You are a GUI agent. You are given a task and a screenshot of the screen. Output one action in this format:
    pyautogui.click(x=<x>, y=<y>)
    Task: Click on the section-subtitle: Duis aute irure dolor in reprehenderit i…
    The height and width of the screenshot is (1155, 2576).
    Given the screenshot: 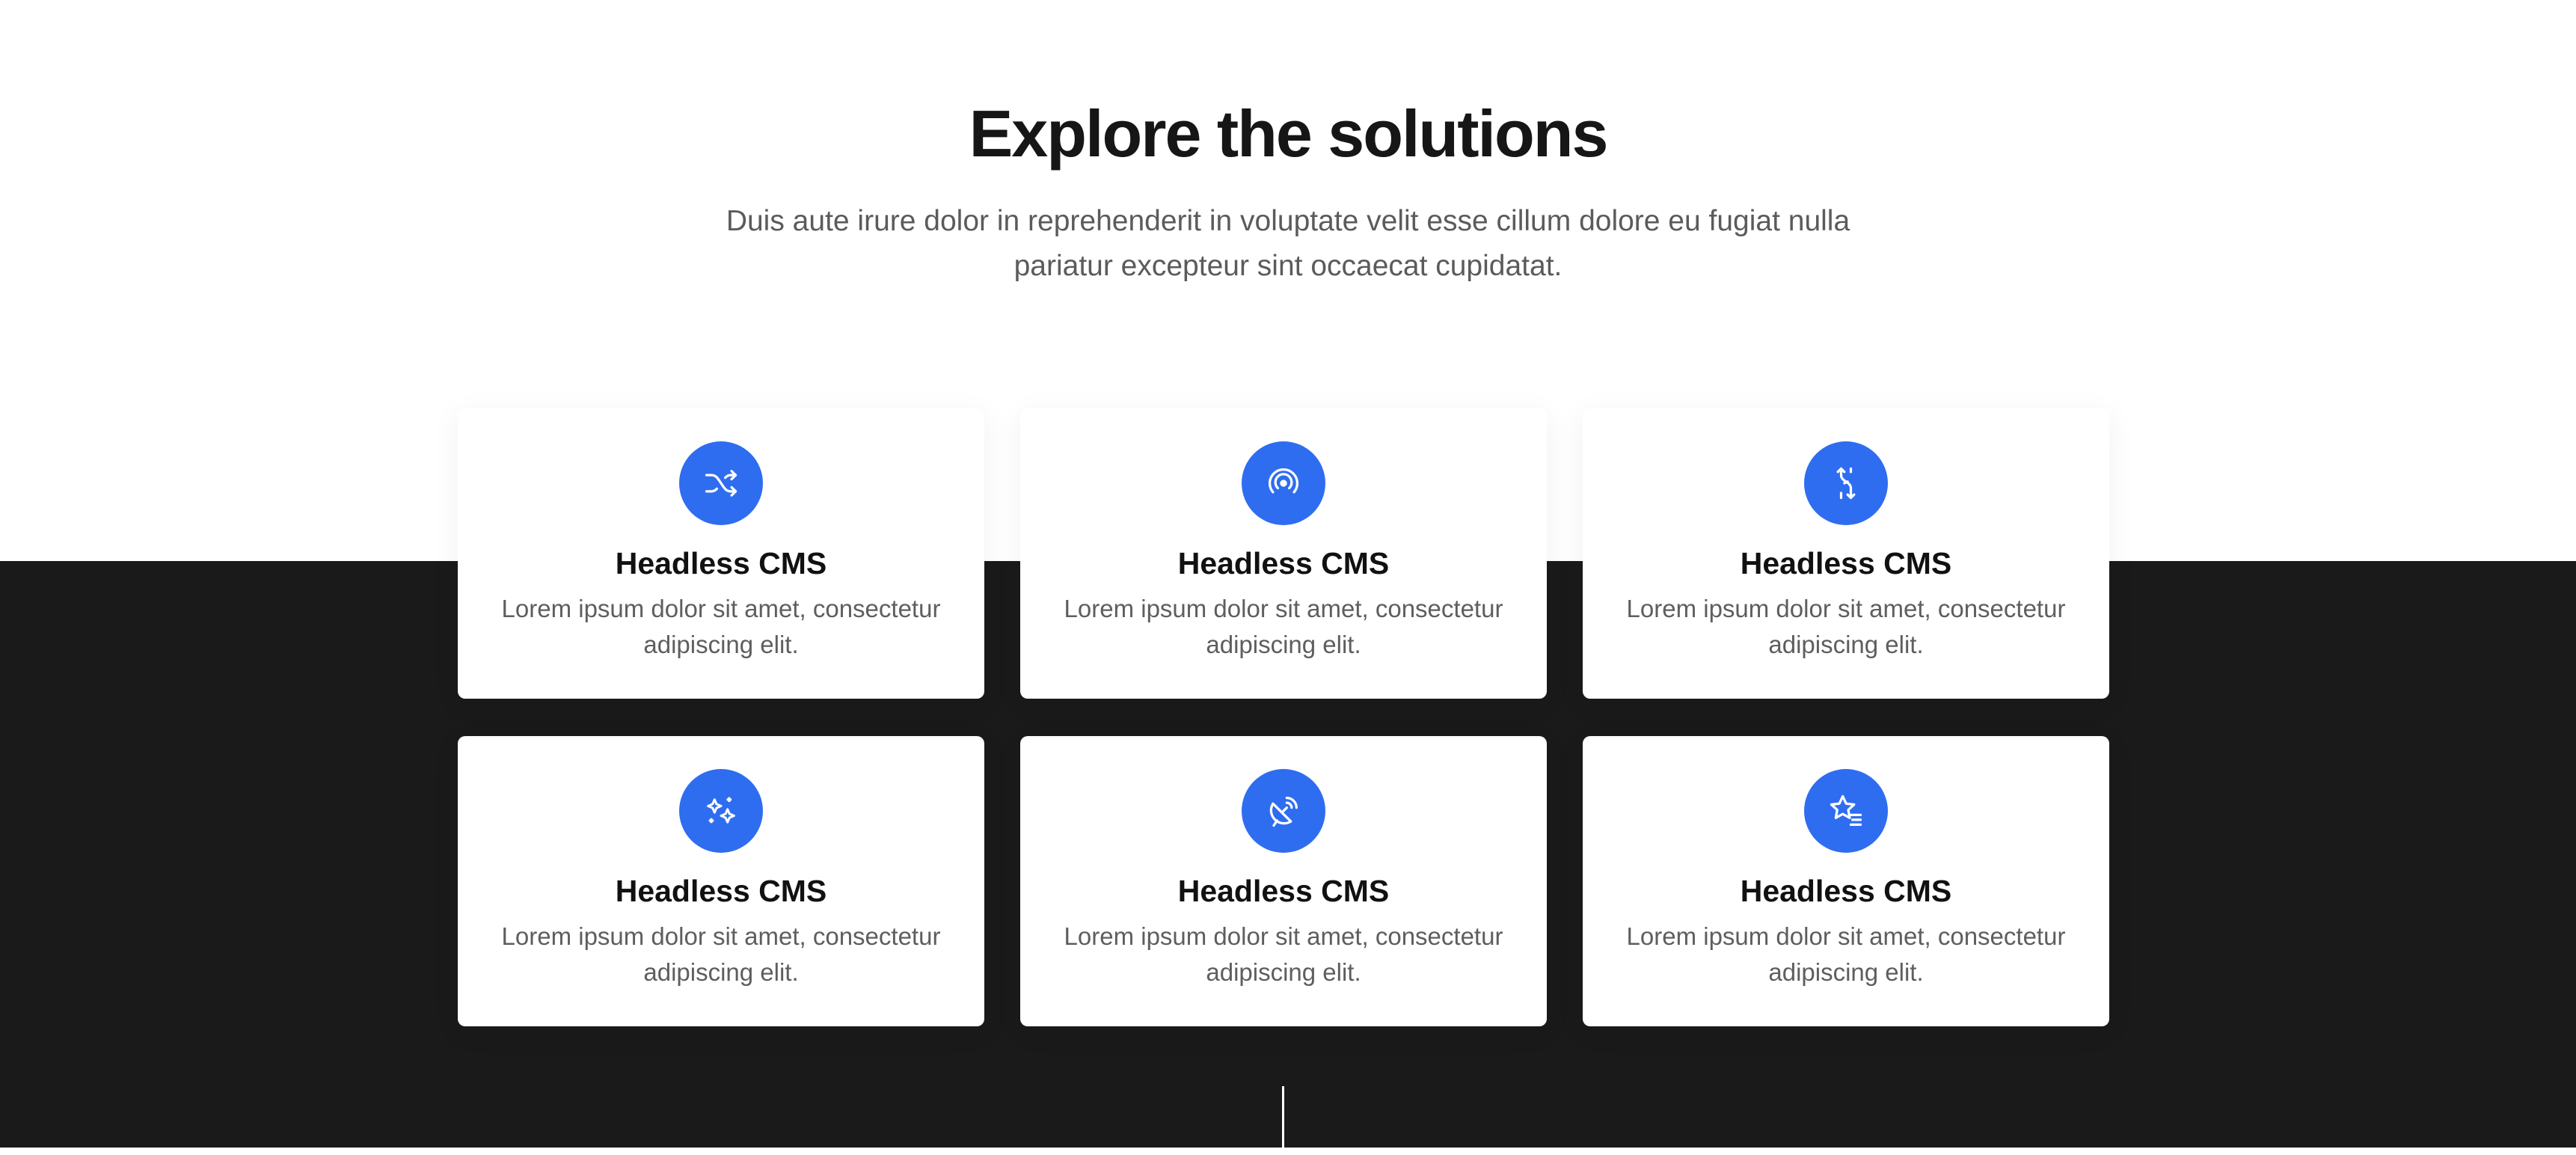 What is the action you would take?
    pyautogui.click(x=1288, y=243)
    